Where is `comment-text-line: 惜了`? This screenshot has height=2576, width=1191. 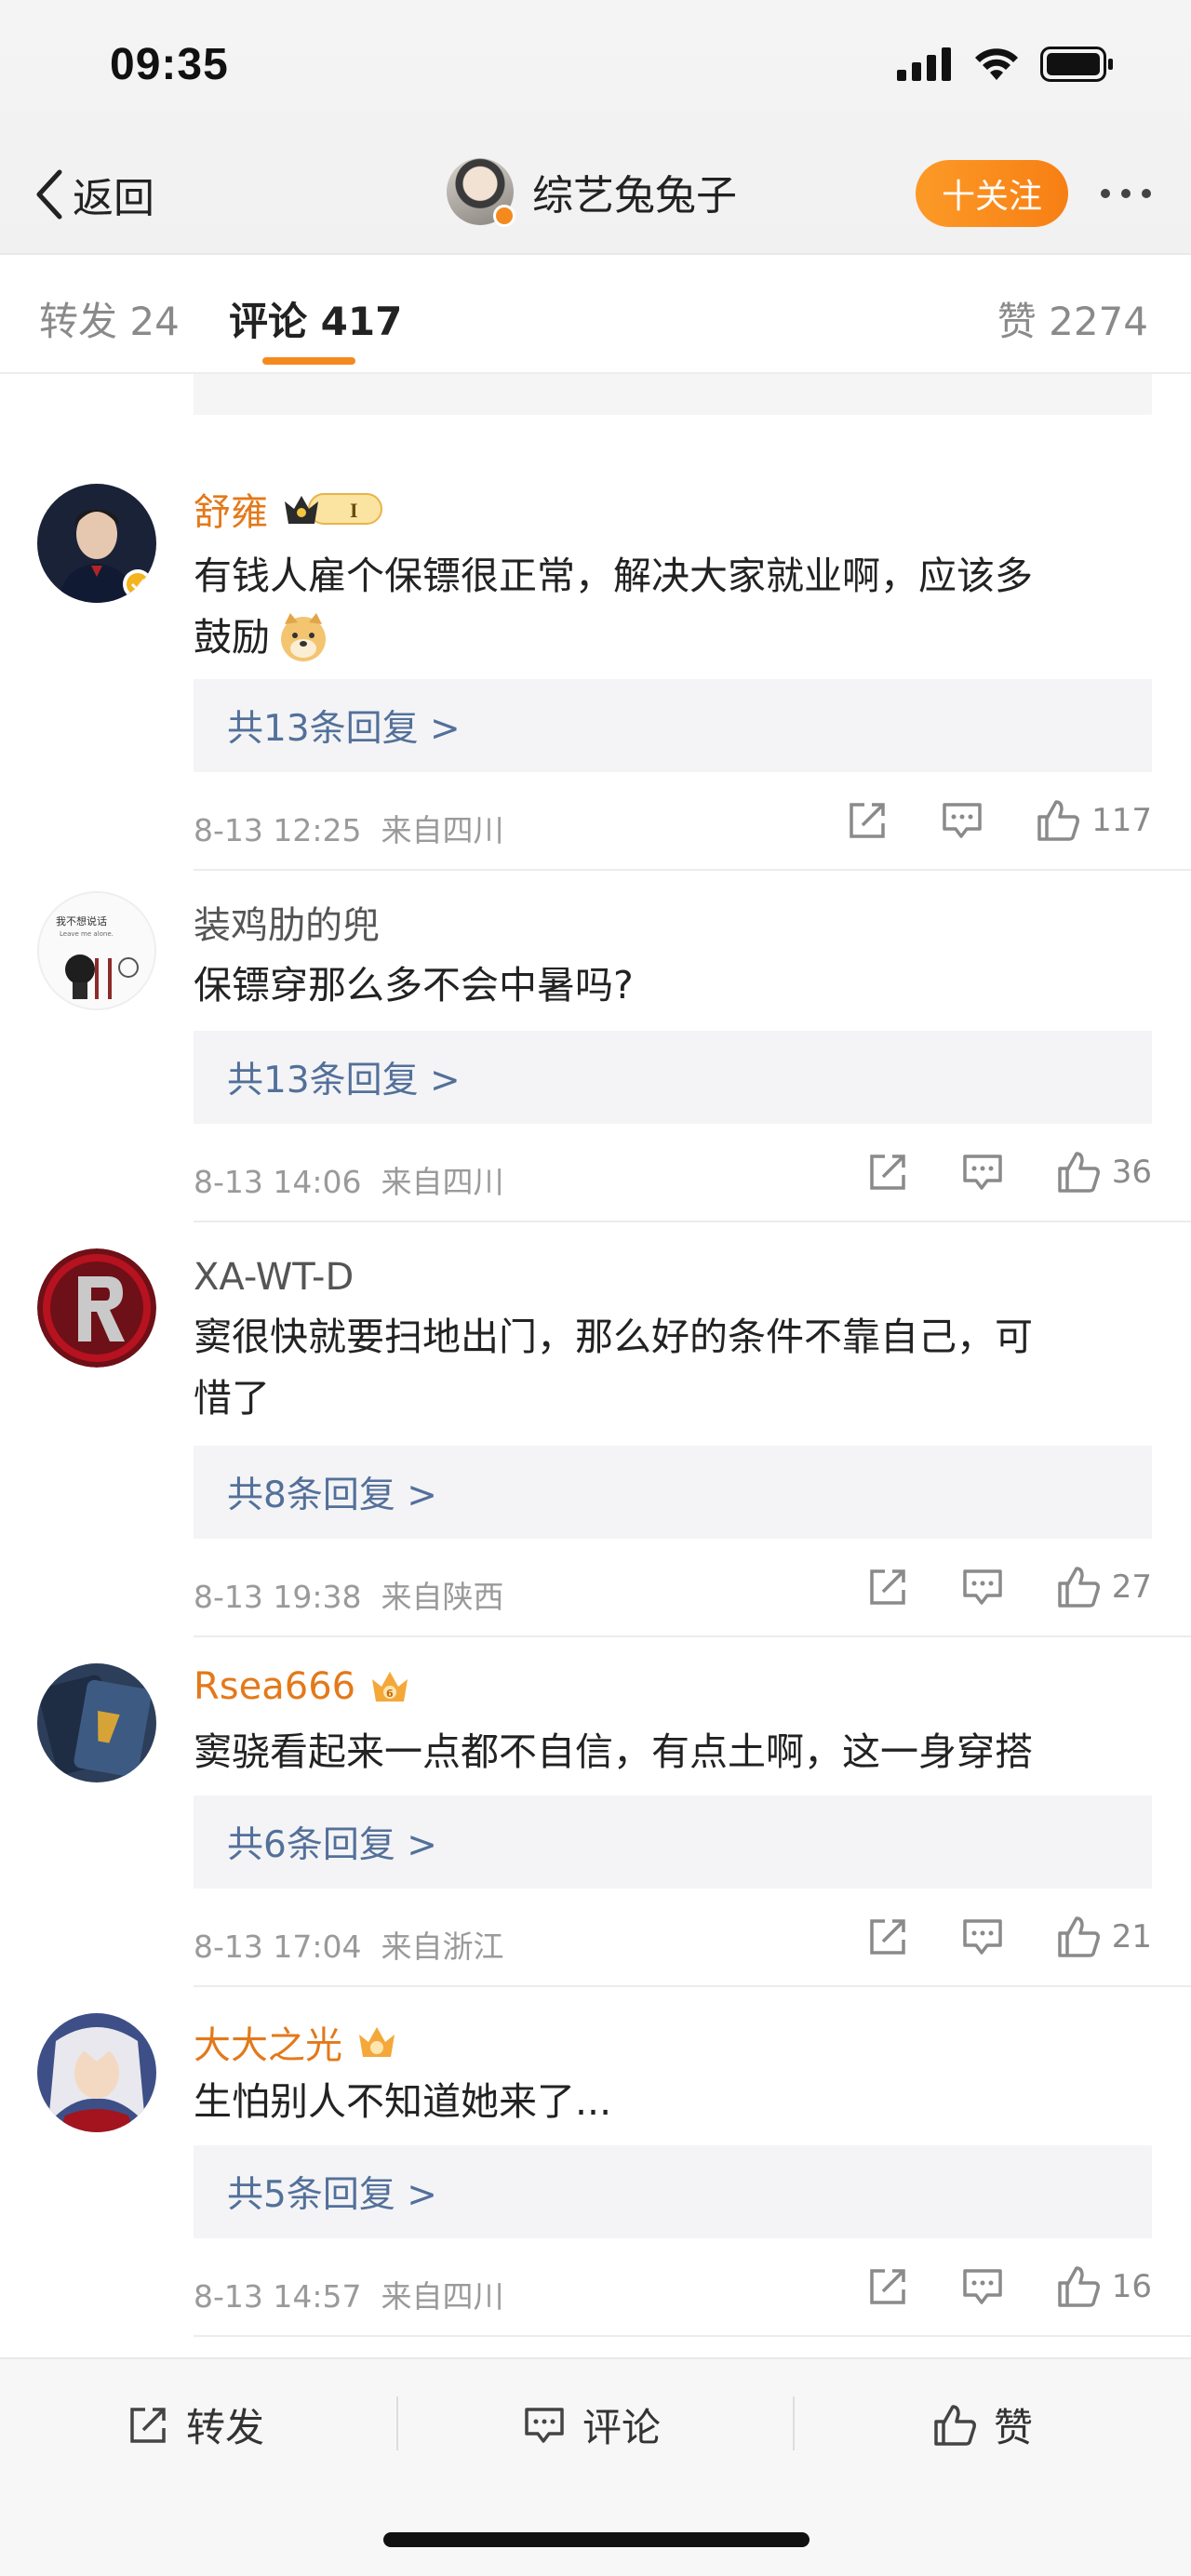
comment-text-line: 惜了 is located at coordinates (232, 1398).